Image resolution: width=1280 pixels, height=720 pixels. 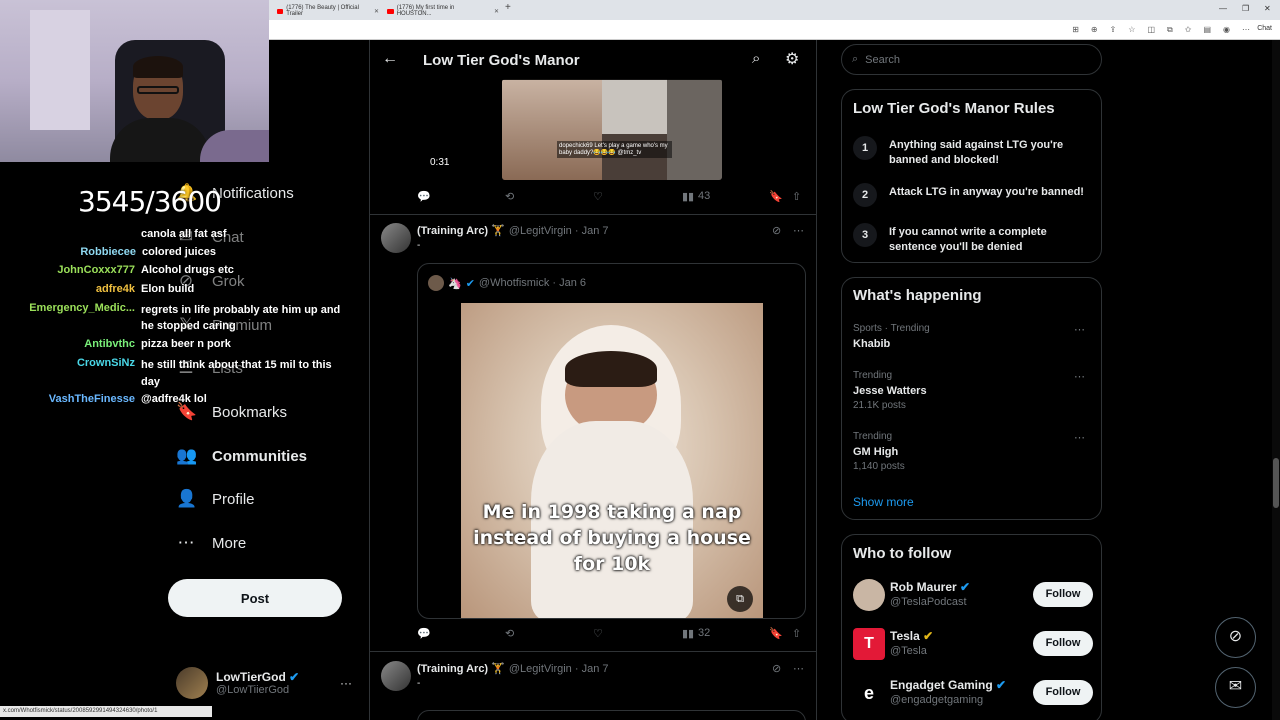 I want to click on tesla-logo-icon: T, so click(x=869, y=644).